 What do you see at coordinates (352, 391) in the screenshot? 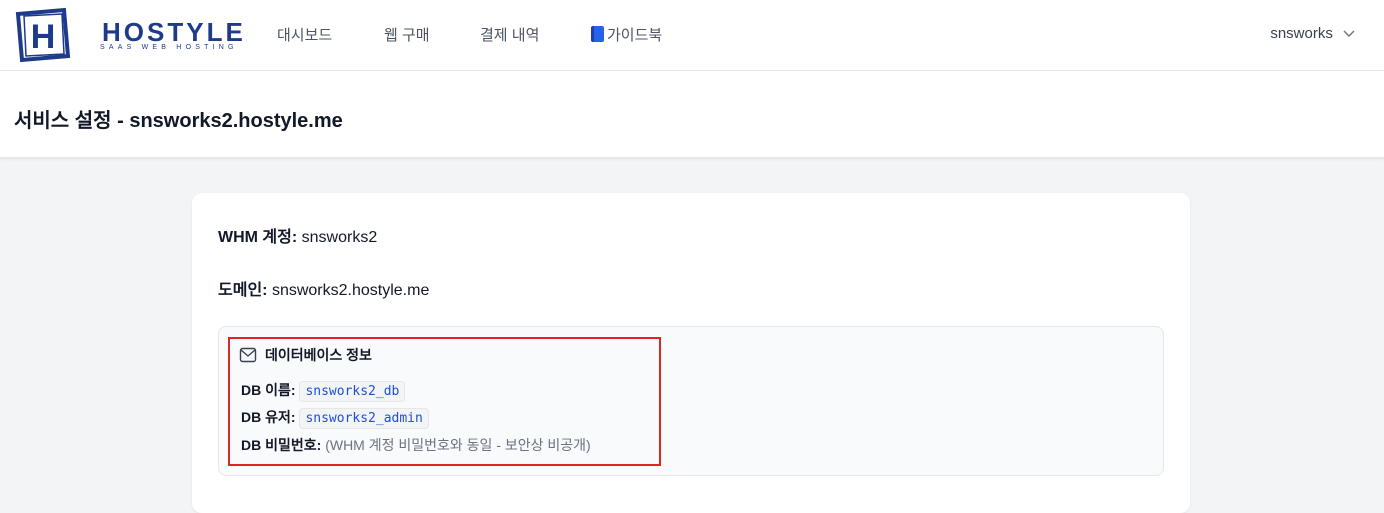
I see `db-name-value: snsworks2_db` at bounding box center [352, 391].